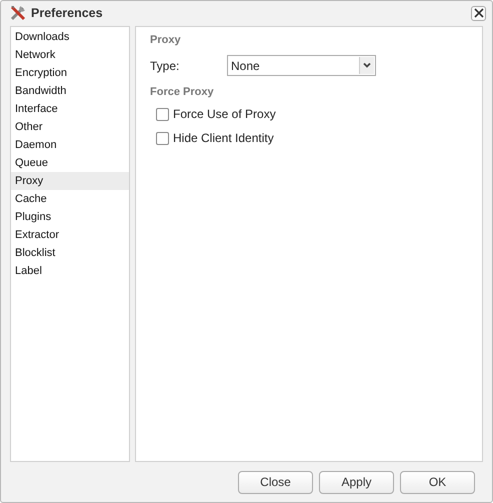  What do you see at coordinates (67, 13) in the screenshot?
I see `window-title: Preferences` at bounding box center [67, 13].